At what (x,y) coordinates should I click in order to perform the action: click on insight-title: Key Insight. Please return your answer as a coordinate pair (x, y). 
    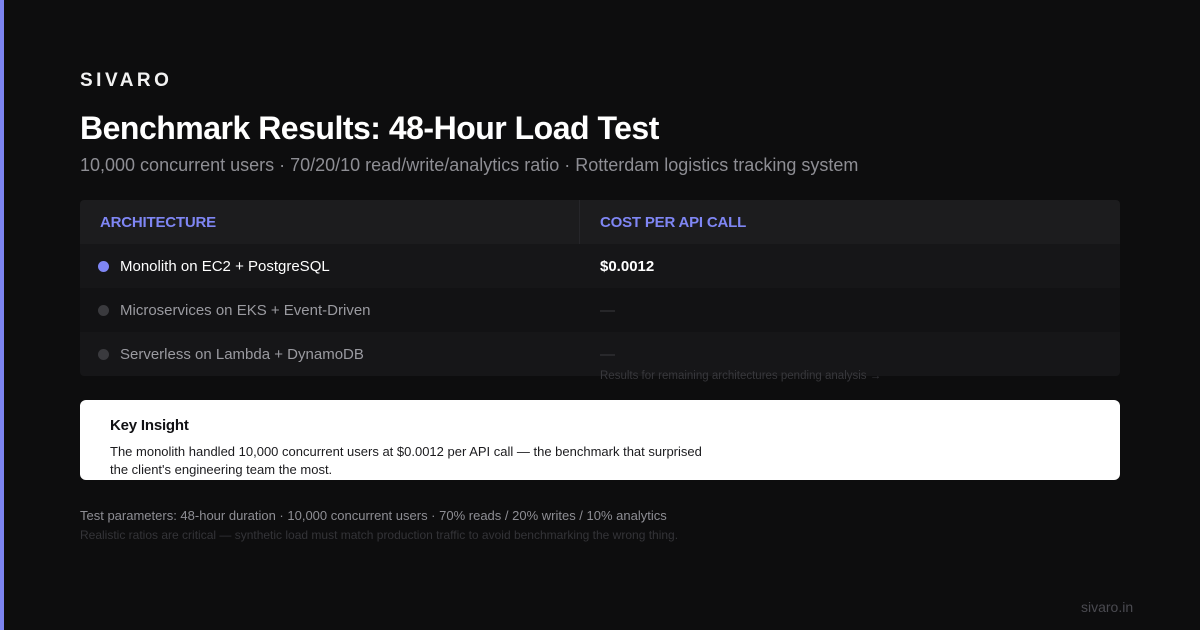
    Looking at the image, I should click on (149, 425).